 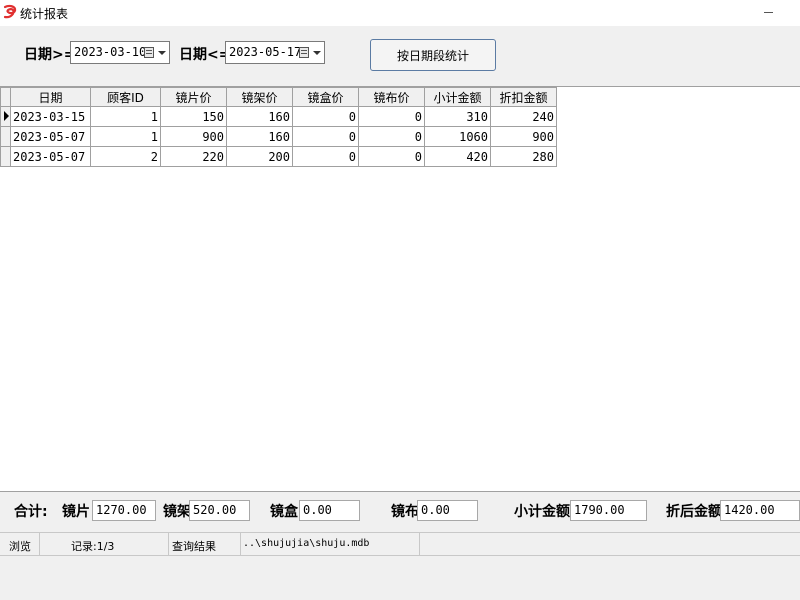 What do you see at coordinates (125, 97) in the screenshot?
I see `column-header-customer-id: 顾客ID` at bounding box center [125, 97].